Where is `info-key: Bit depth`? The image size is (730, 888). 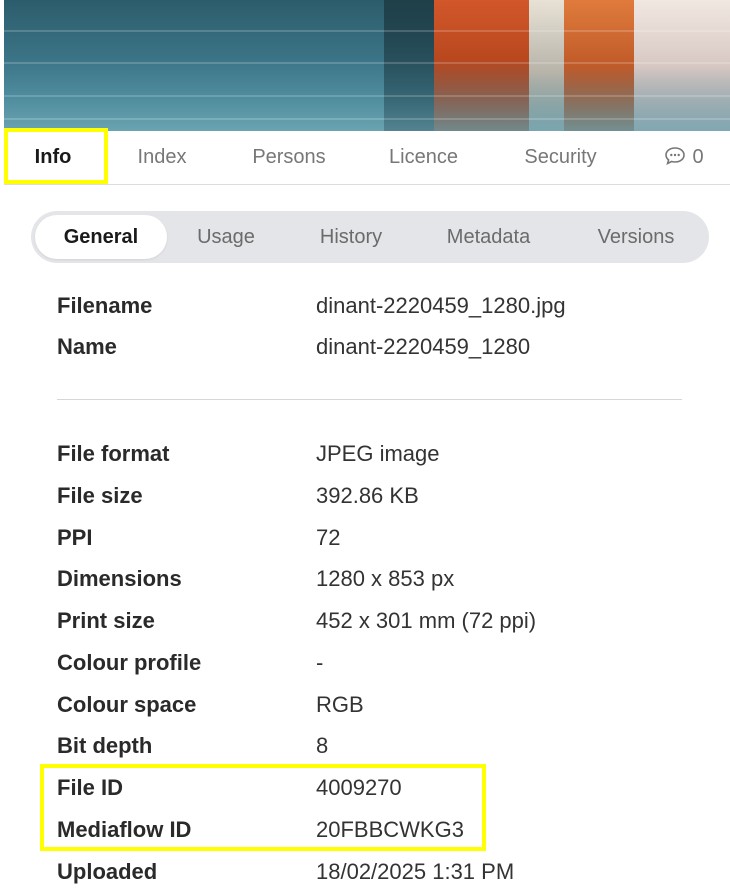 info-key: Bit depth is located at coordinates (105, 745).